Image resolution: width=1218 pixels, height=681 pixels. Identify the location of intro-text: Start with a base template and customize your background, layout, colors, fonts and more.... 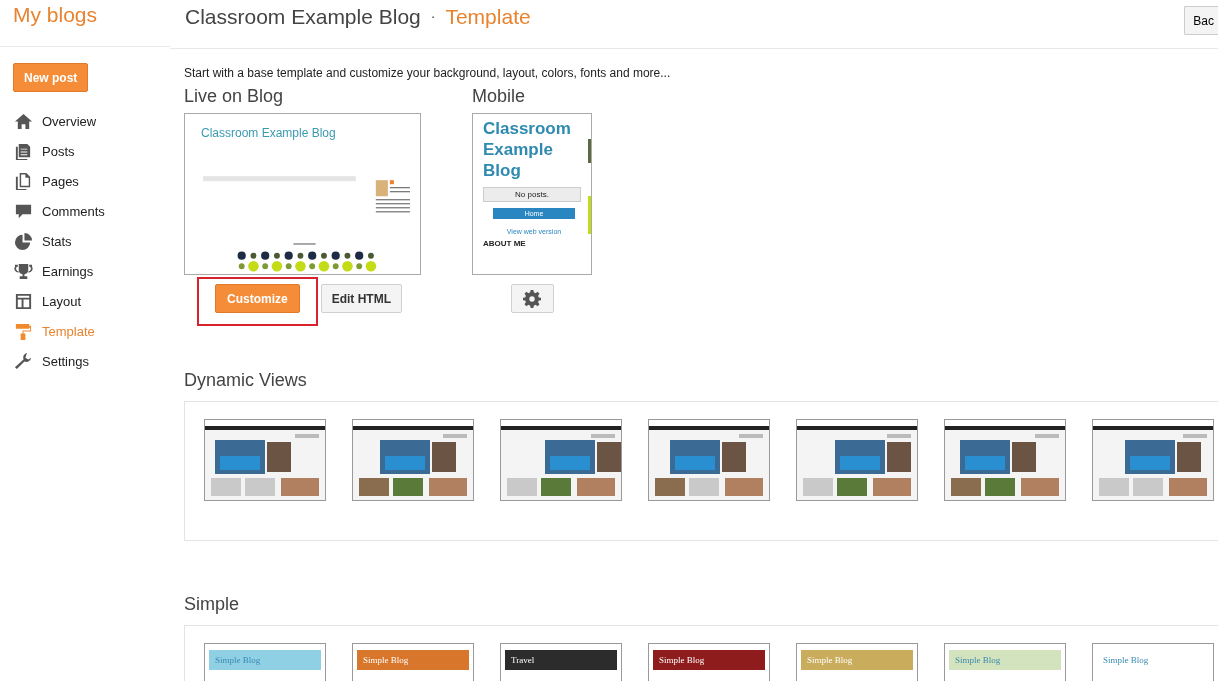
(428, 74).